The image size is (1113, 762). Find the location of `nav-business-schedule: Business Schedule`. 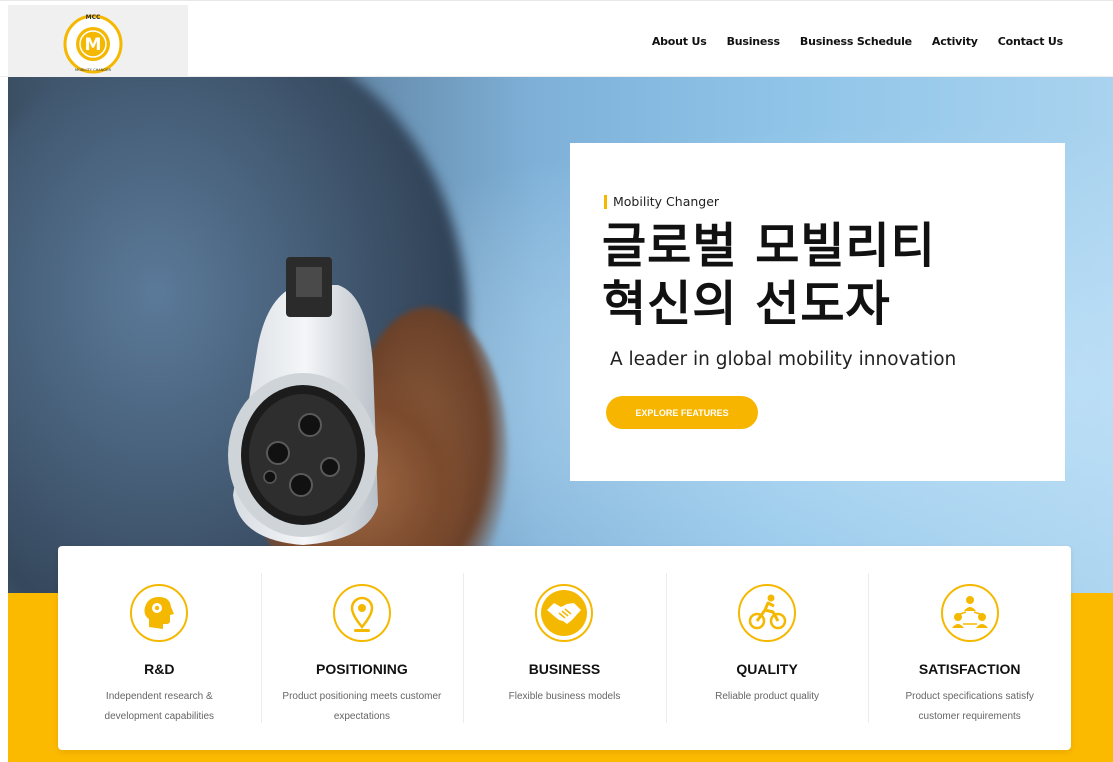

nav-business-schedule: Business Schedule is located at coordinates (856, 41).